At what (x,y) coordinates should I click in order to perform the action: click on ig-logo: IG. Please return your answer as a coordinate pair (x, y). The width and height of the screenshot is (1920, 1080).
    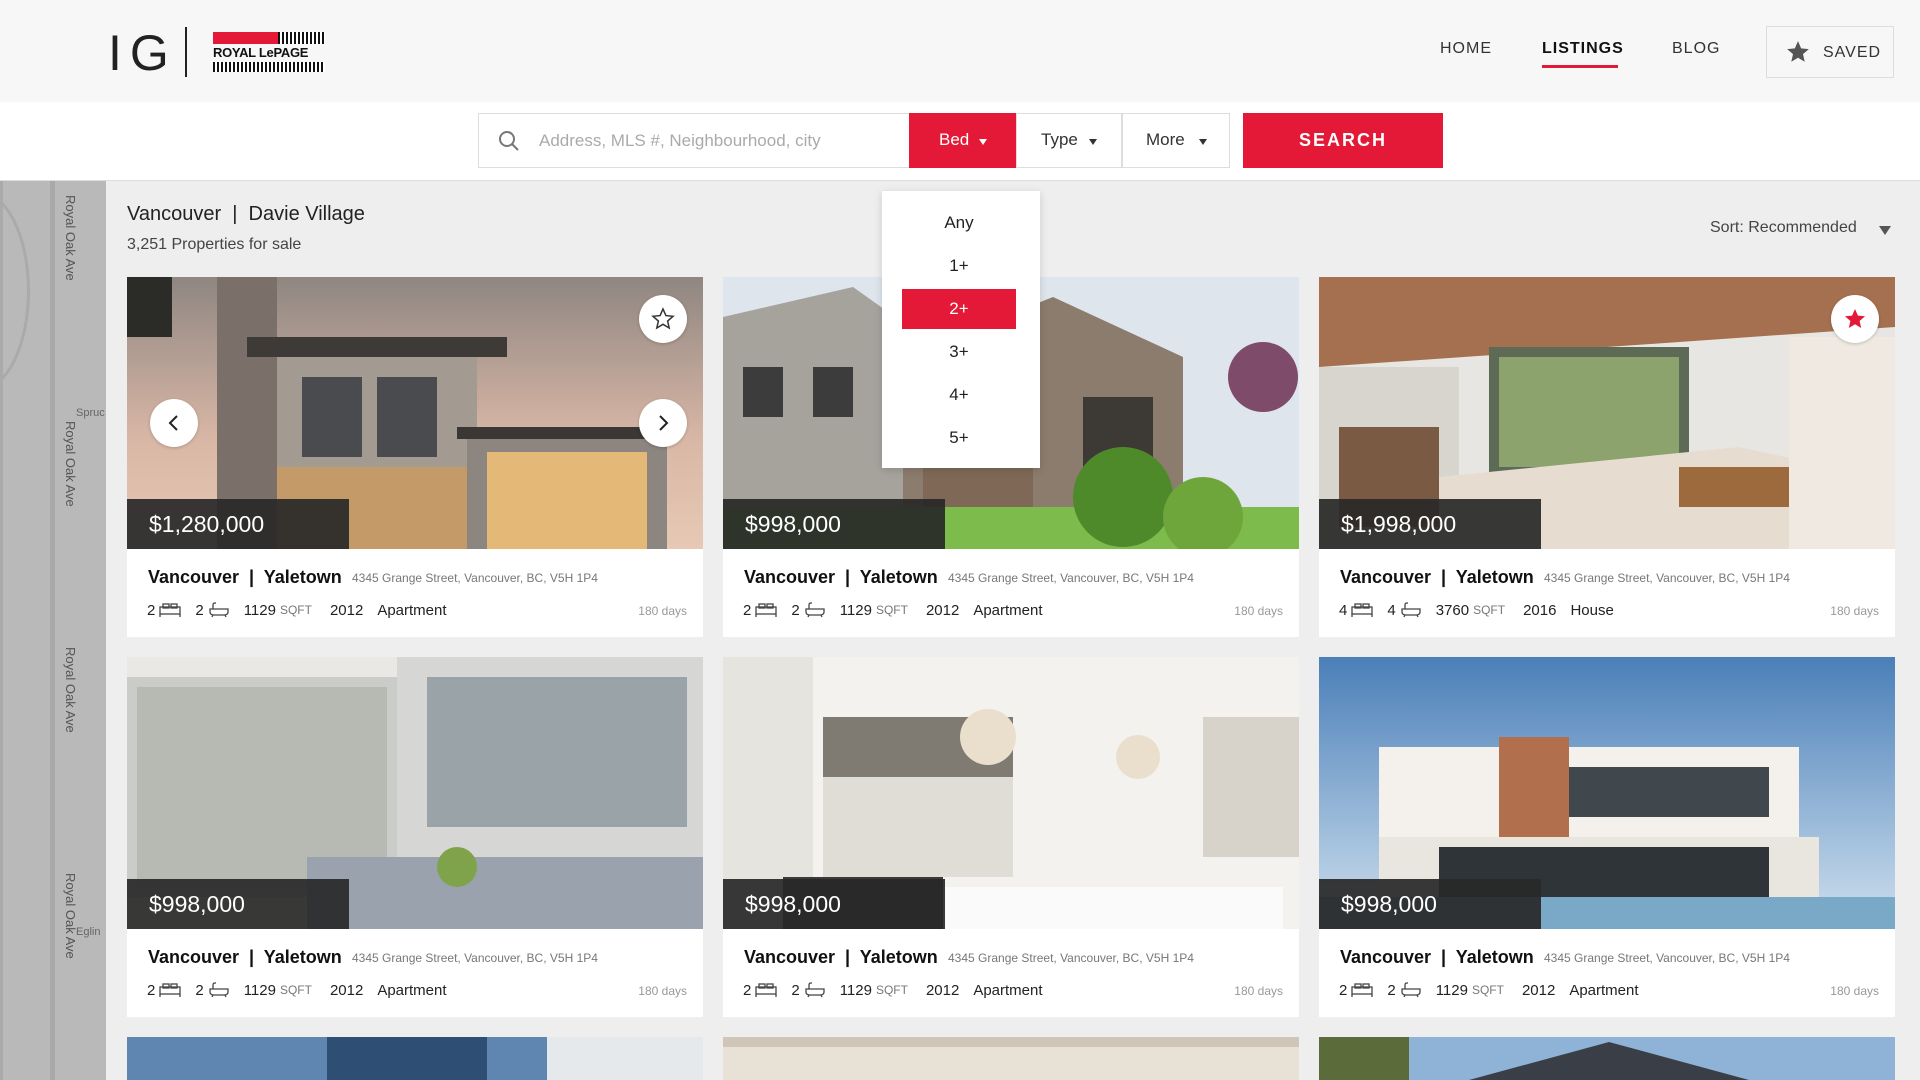
    Looking at the image, I should click on (142, 53).